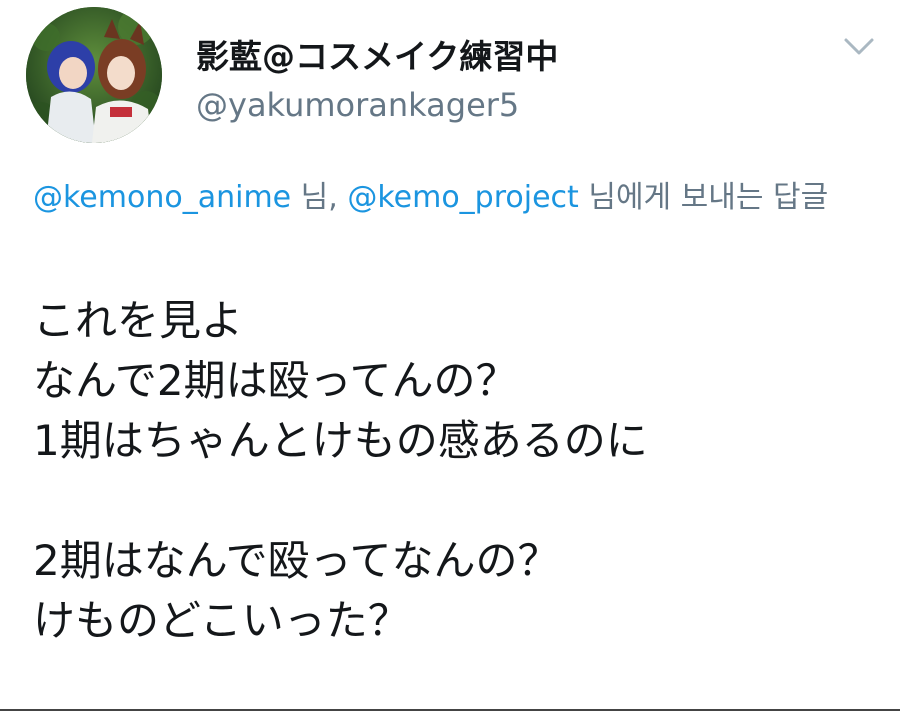 This screenshot has height=711, width=900. Describe the element at coordinates (377, 54) in the screenshot. I see `author-display-name: 影藍@コスメイク練習中` at that location.